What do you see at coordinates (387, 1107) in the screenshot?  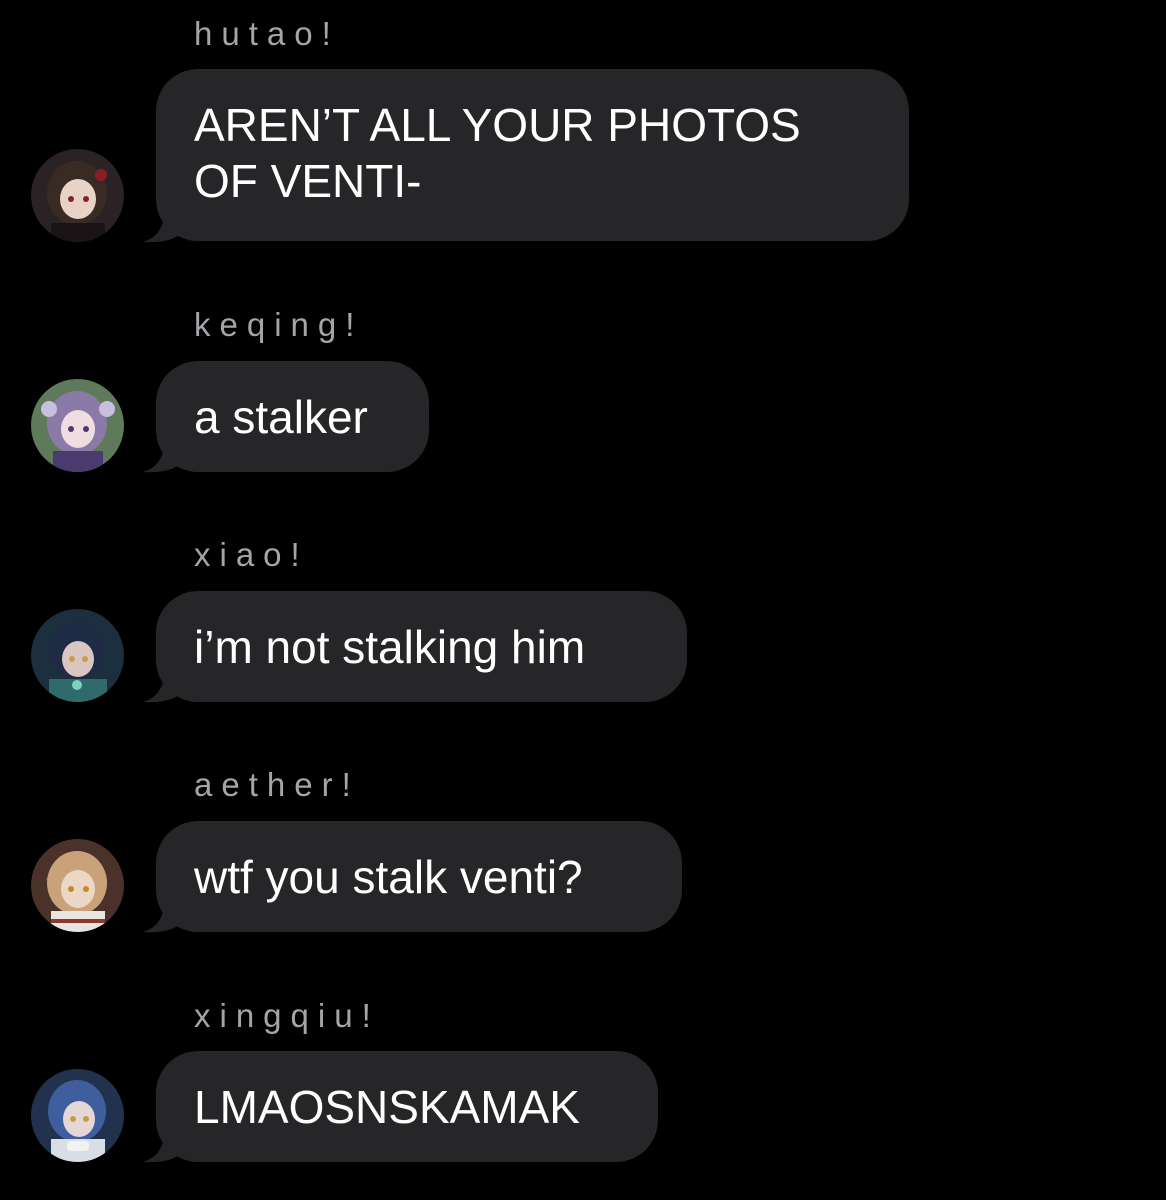 I see `message-text-line: LMAOSNSKAMAK` at bounding box center [387, 1107].